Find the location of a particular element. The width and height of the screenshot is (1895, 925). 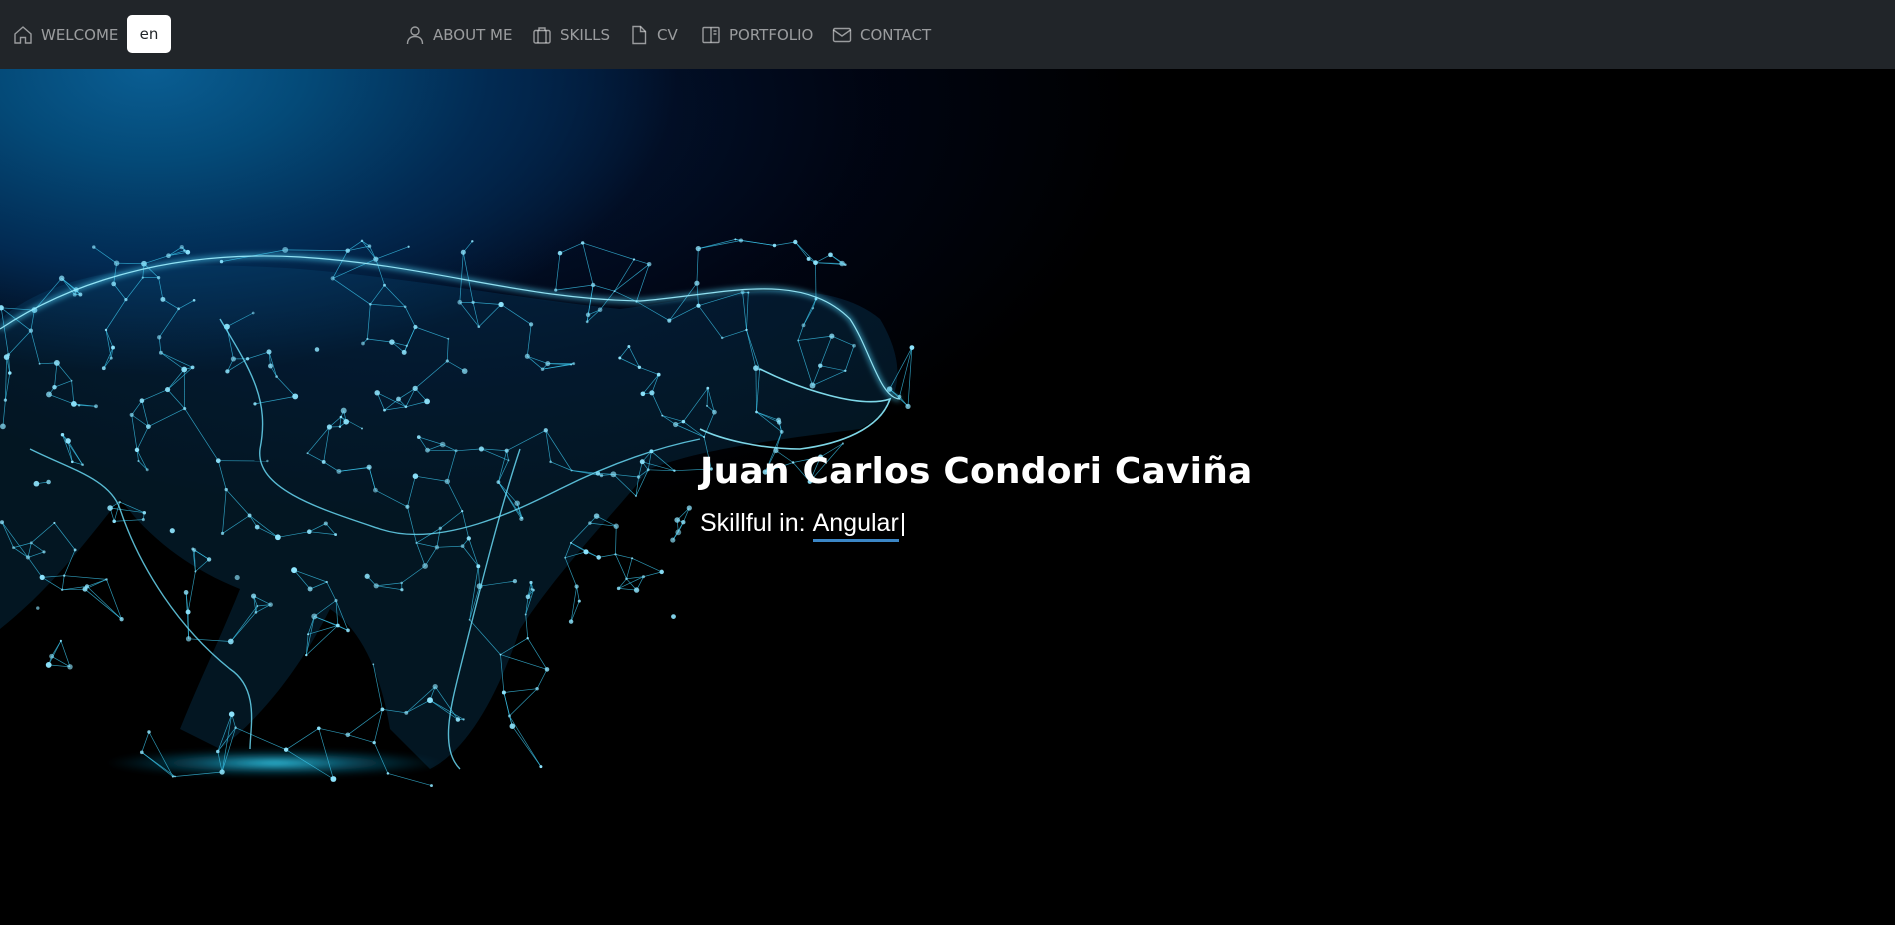

nav-portfolio: PORTFOLIO is located at coordinates (756, 34).